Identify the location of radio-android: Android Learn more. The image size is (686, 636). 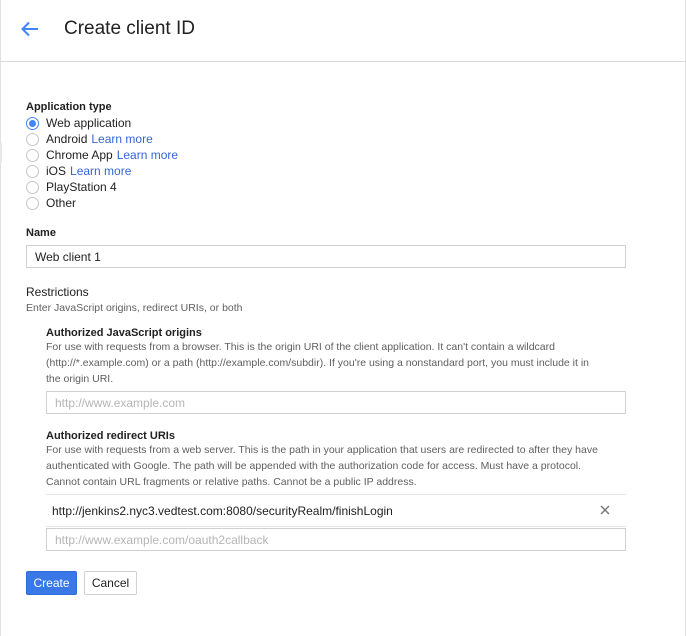
(89, 139).